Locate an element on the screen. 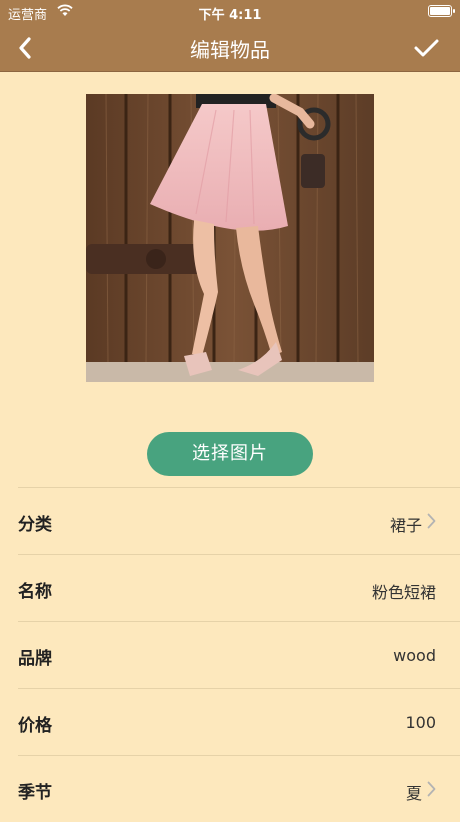 This screenshot has height=822, width=460. field-season: 季节 夏 is located at coordinates (239, 788).